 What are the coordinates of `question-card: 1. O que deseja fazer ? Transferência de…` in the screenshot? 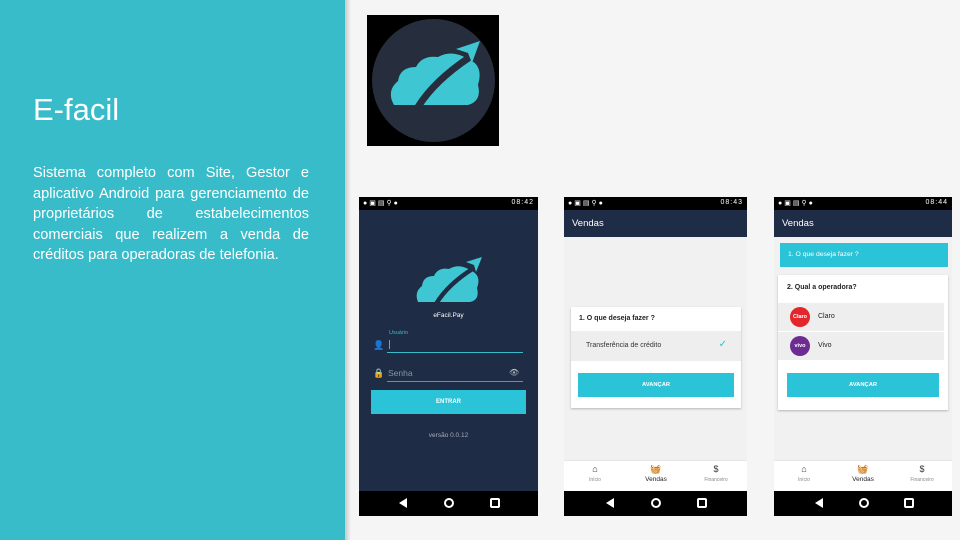 It's located at (656, 357).